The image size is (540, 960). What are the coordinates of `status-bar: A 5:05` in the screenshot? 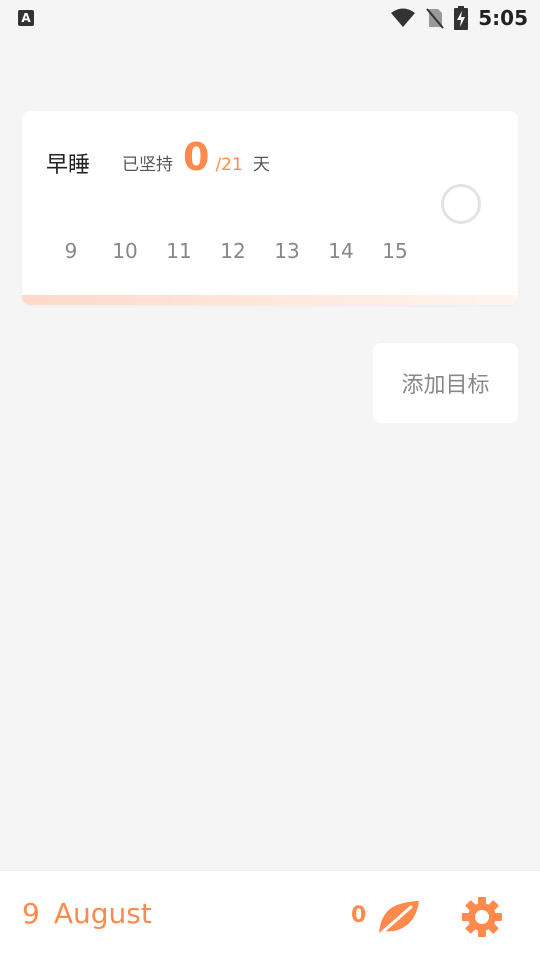 It's located at (270, 18).